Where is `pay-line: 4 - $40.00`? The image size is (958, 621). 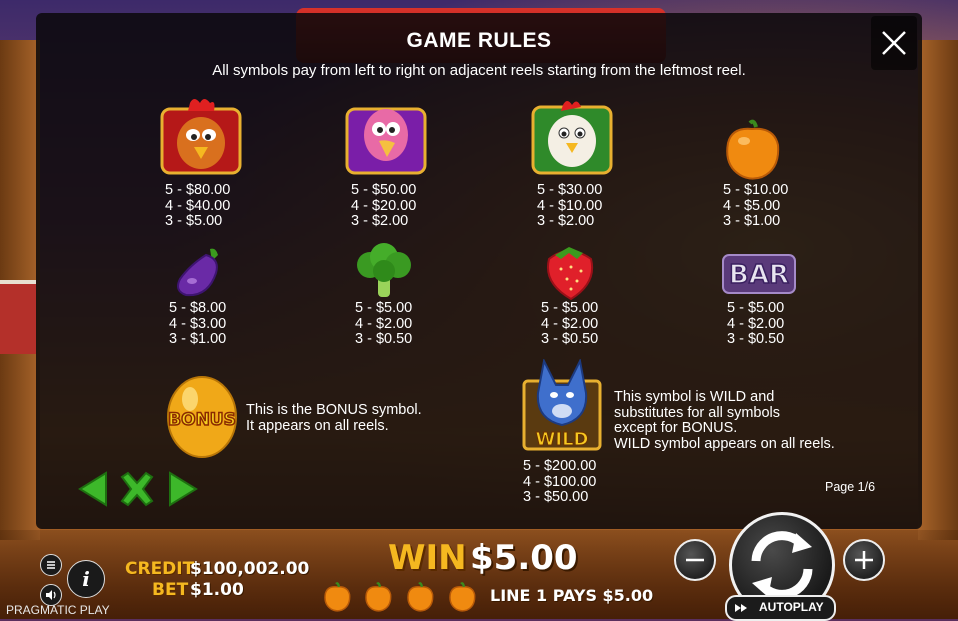
pay-line: 4 - $40.00 is located at coordinates (198, 205).